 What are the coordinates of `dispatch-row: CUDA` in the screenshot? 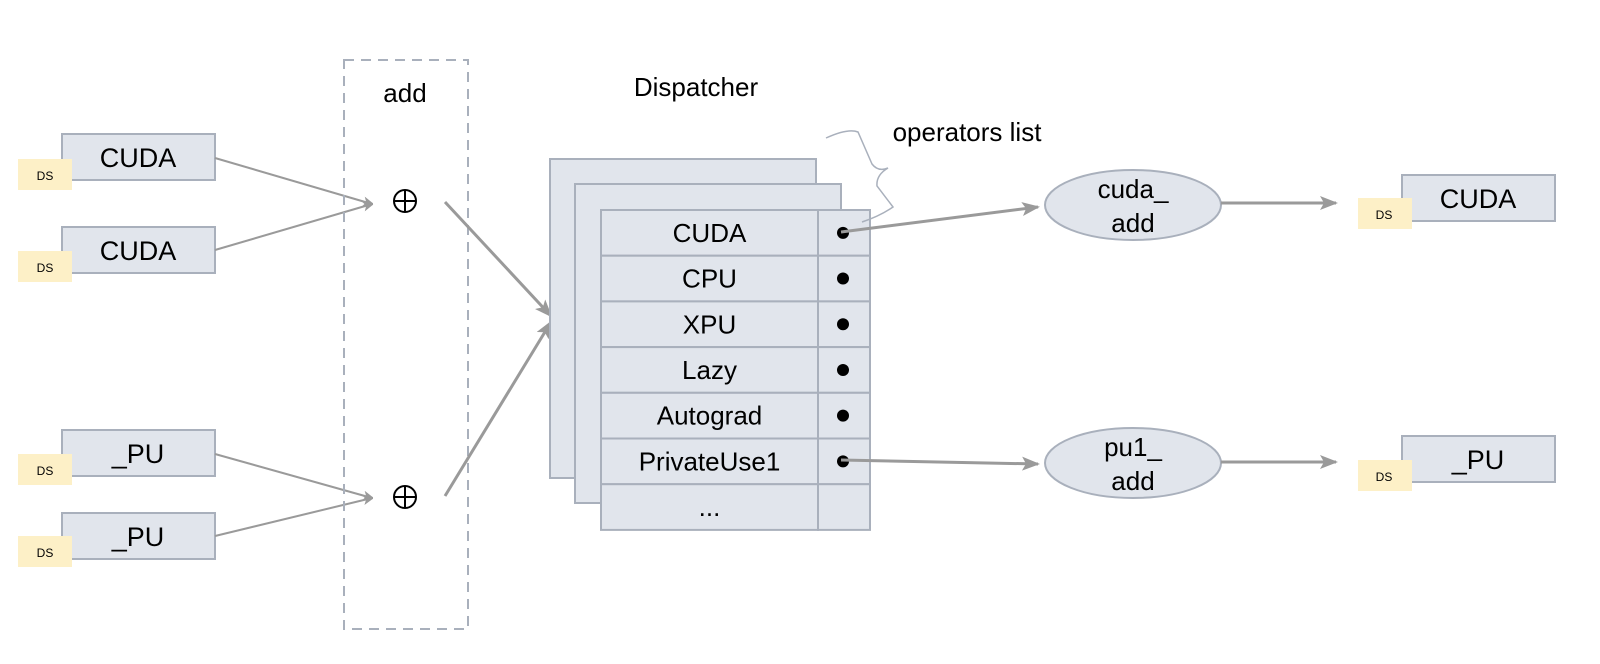 It's located at (735, 233).